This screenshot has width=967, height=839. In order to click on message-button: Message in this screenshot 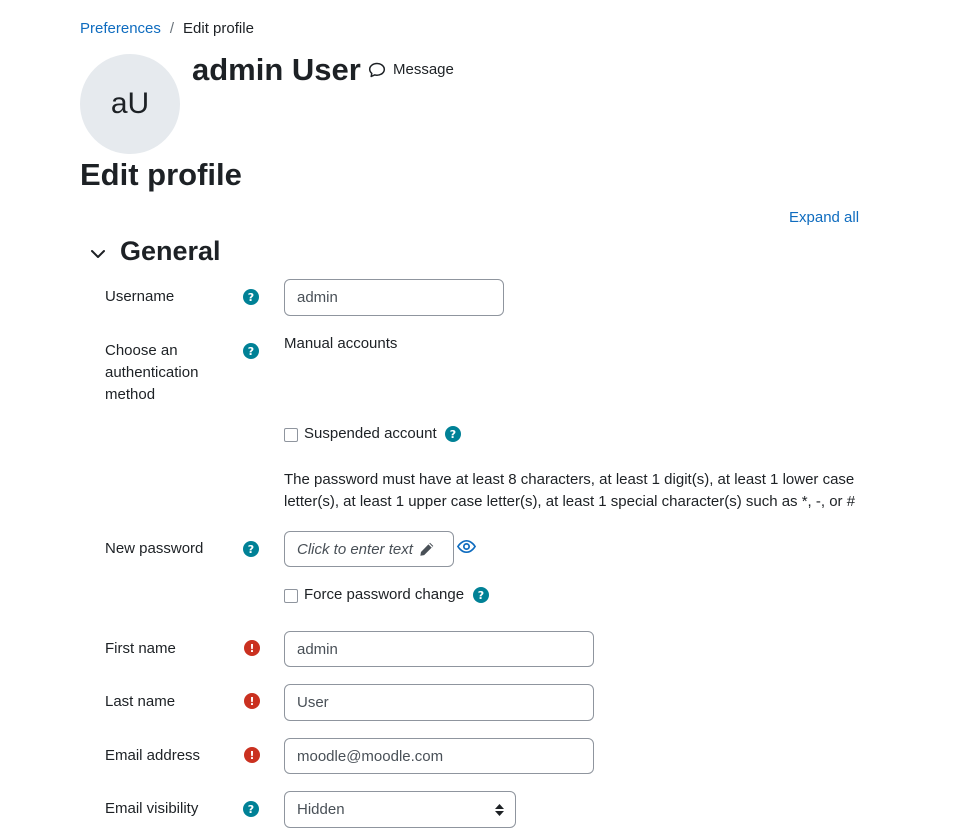, I will do `click(411, 69)`.